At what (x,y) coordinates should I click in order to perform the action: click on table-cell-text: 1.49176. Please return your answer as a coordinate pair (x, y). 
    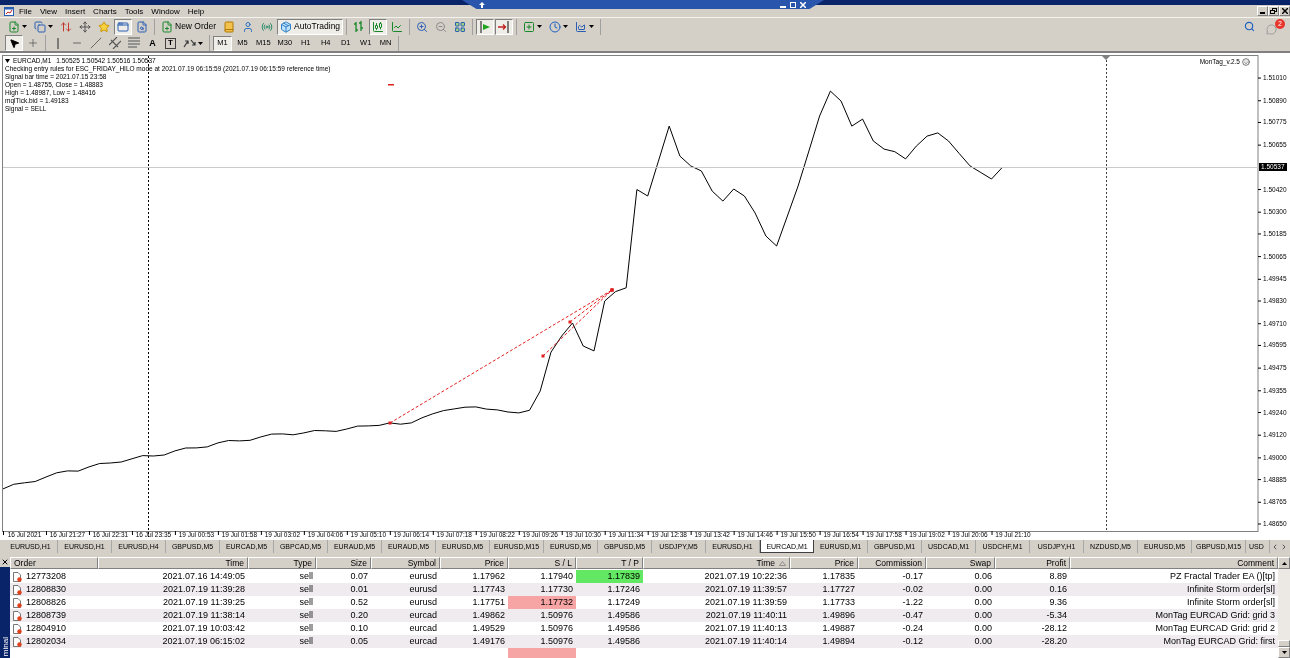
    Looking at the image, I should click on (488, 641).